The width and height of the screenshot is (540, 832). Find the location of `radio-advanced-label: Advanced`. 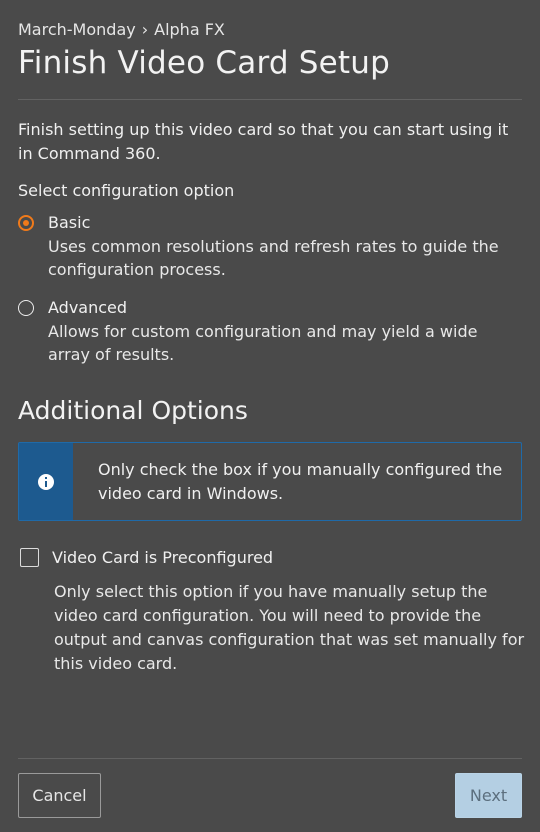

radio-advanced-label: Advanced is located at coordinates (87, 308).